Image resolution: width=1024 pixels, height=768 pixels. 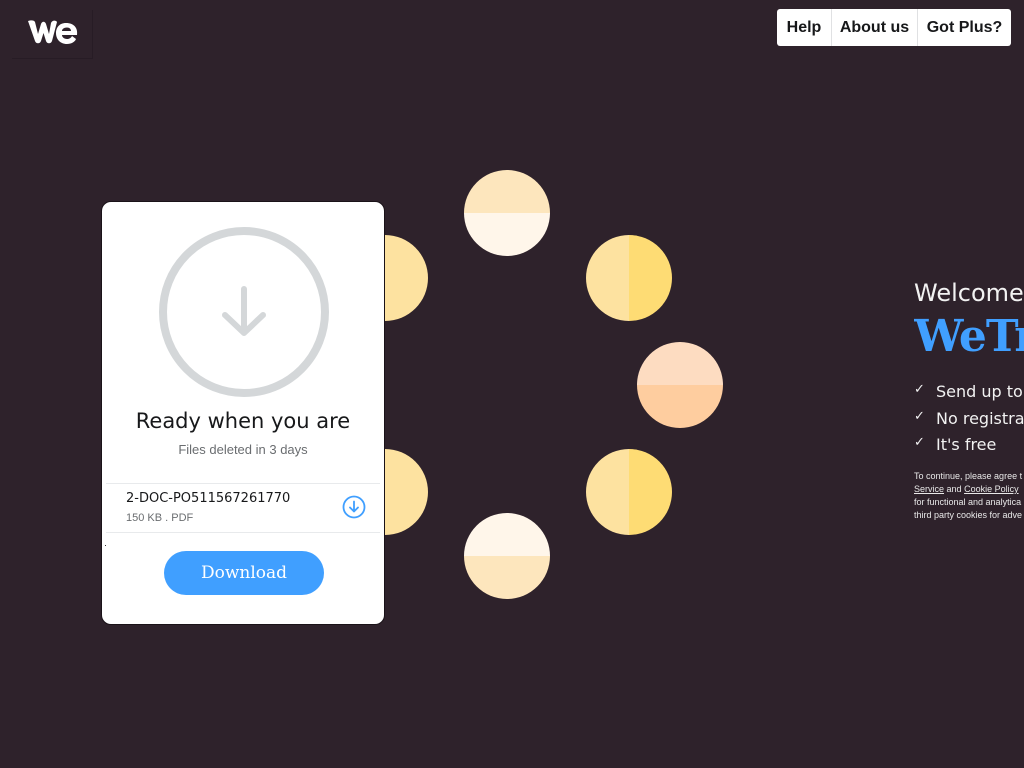 I want to click on circle-bottom, so click(x=507, y=556).